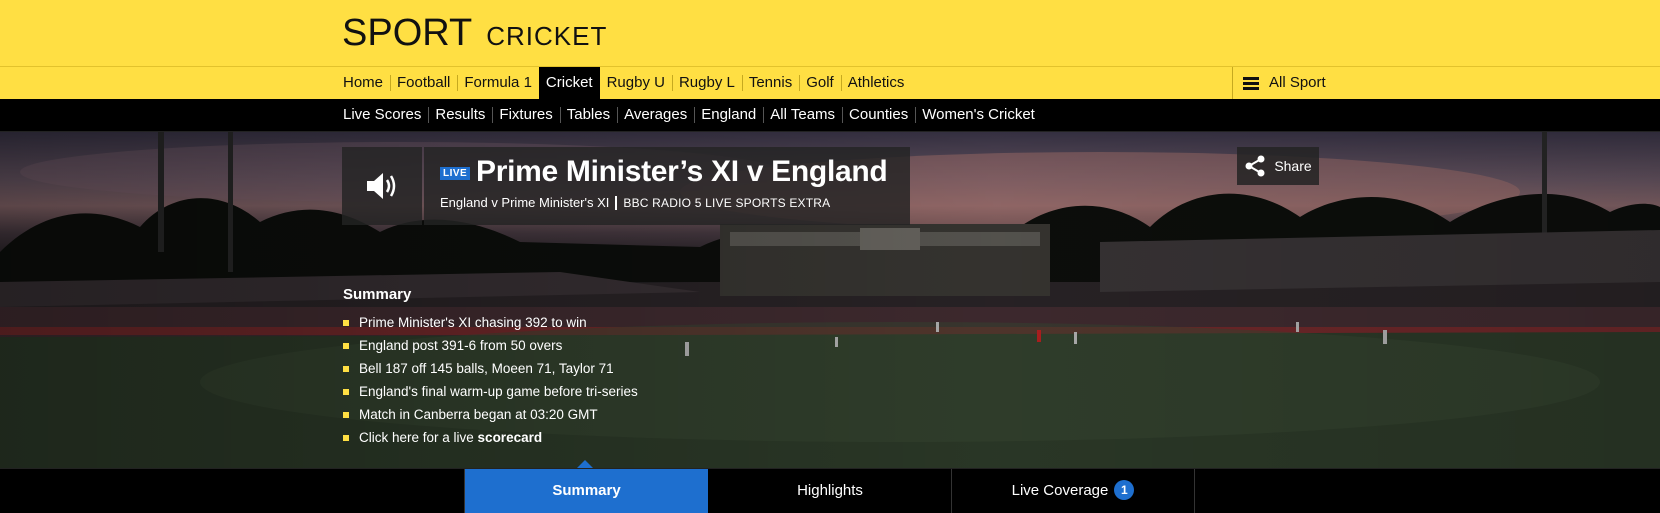 The image size is (1660, 513). What do you see at coordinates (478, 414) in the screenshot?
I see `summary-item-text: Match in Canberra began at 03:20 GMT` at bounding box center [478, 414].